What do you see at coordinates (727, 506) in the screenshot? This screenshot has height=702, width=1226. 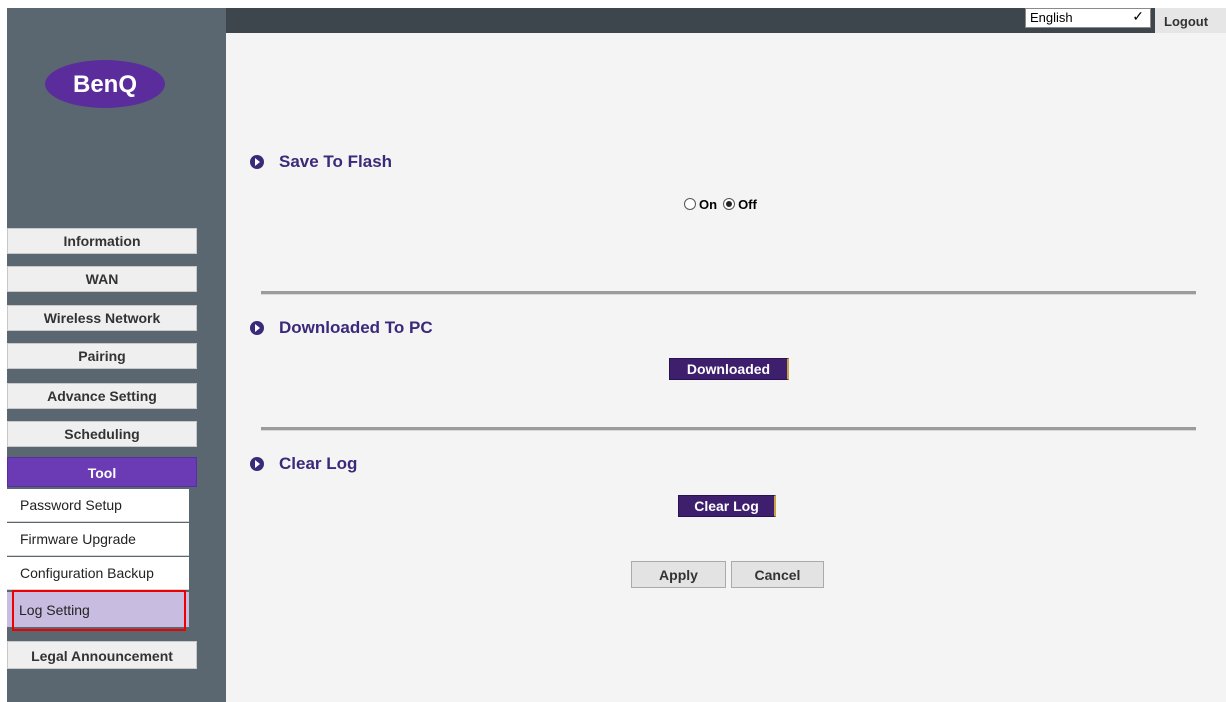 I see `clear-log-button: Clear Log` at bounding box center [727, 506].